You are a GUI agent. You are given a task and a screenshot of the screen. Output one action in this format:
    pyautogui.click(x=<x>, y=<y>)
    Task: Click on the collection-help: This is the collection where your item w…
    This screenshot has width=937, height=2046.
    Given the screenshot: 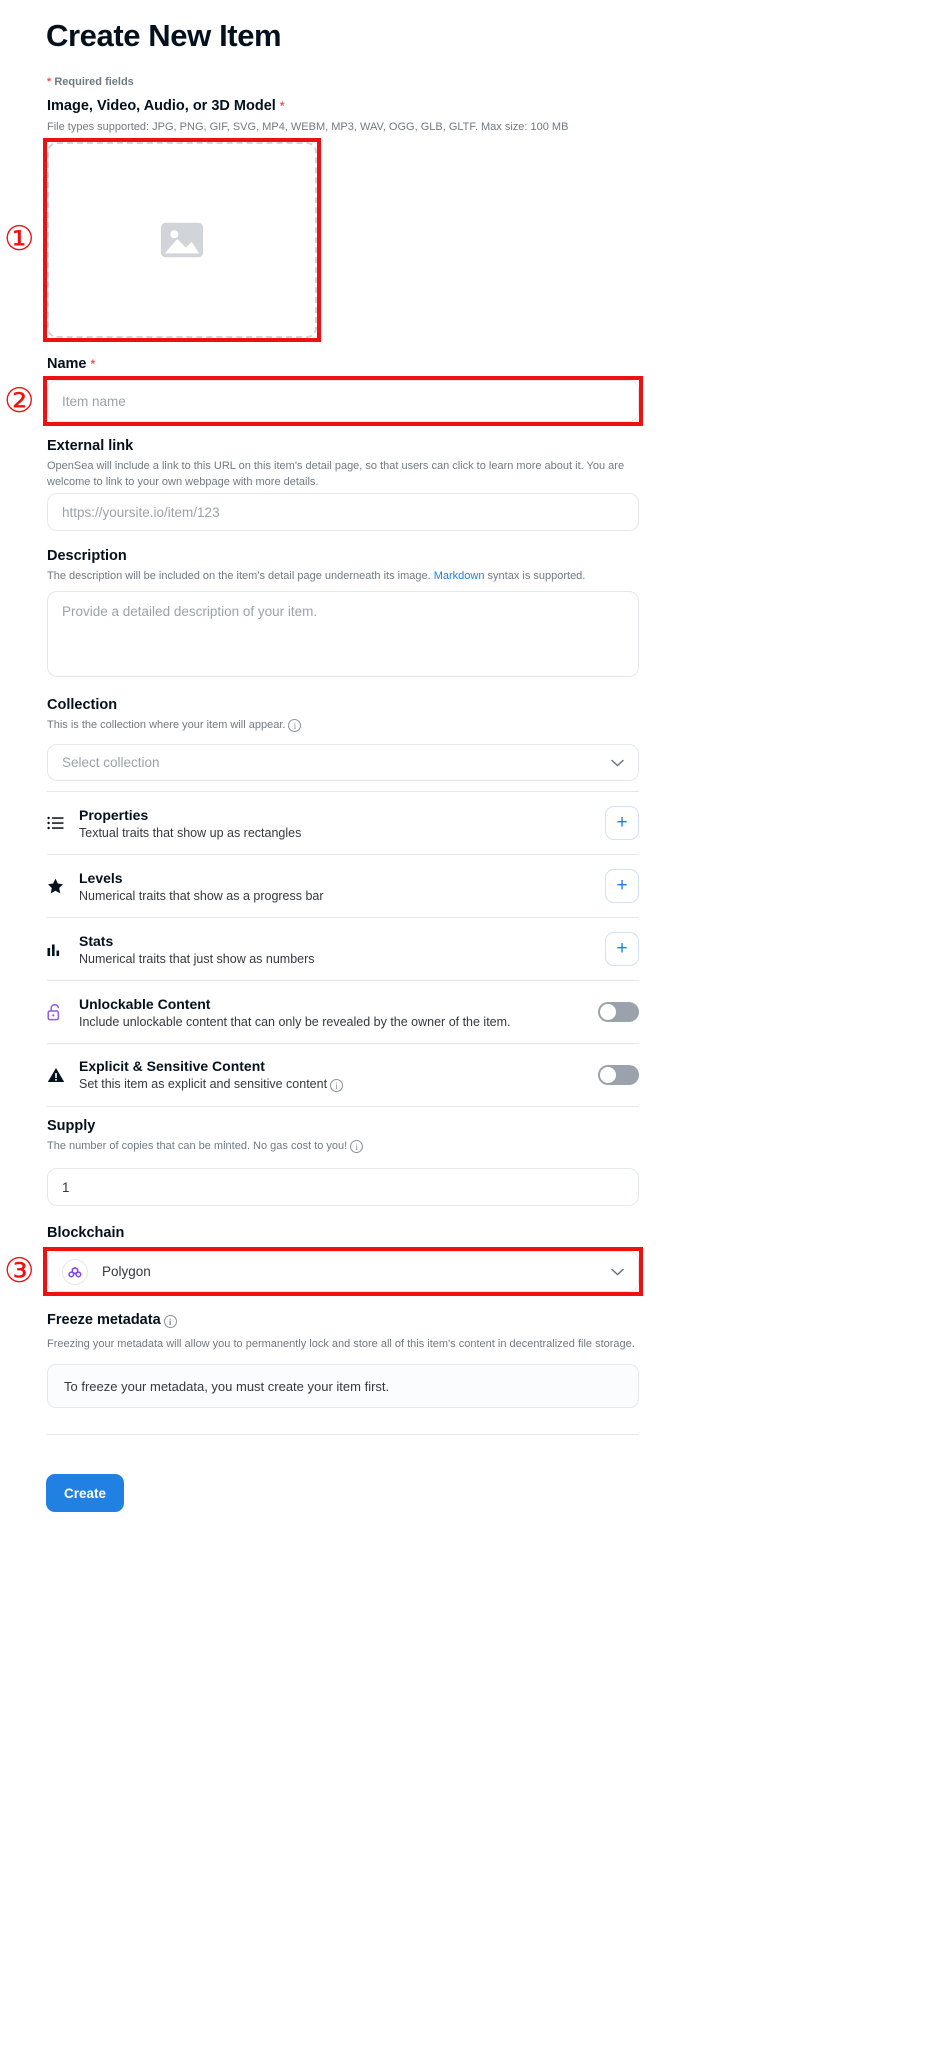 What is the action you would take?
    pyautogui.click(x=343, y=726)
    